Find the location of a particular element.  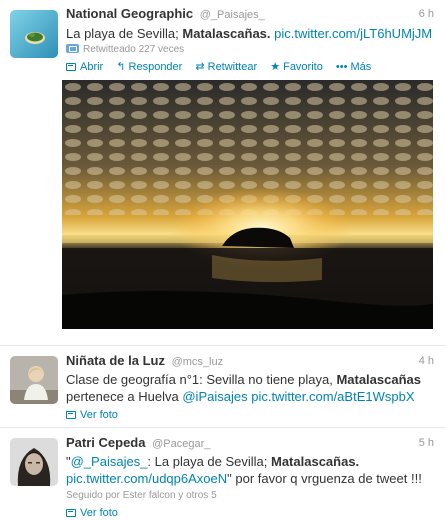

tweet-fullname: Niñata de la Luz is located at coordinates (115, 360).